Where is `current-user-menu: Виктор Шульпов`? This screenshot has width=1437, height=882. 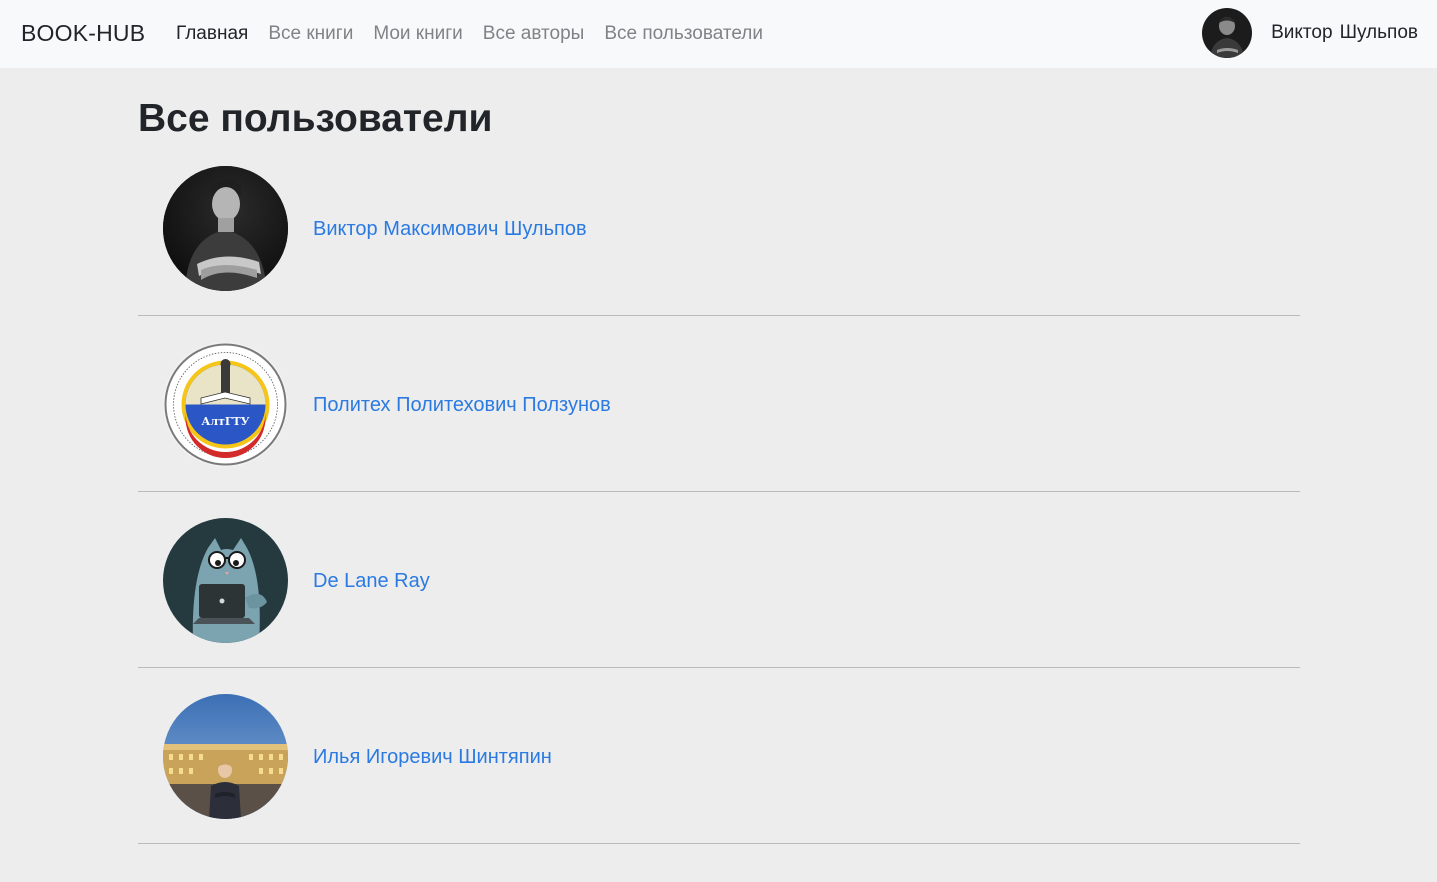 current-user-menu: Виктор Шульпов is located at coordinates (1310, 33).